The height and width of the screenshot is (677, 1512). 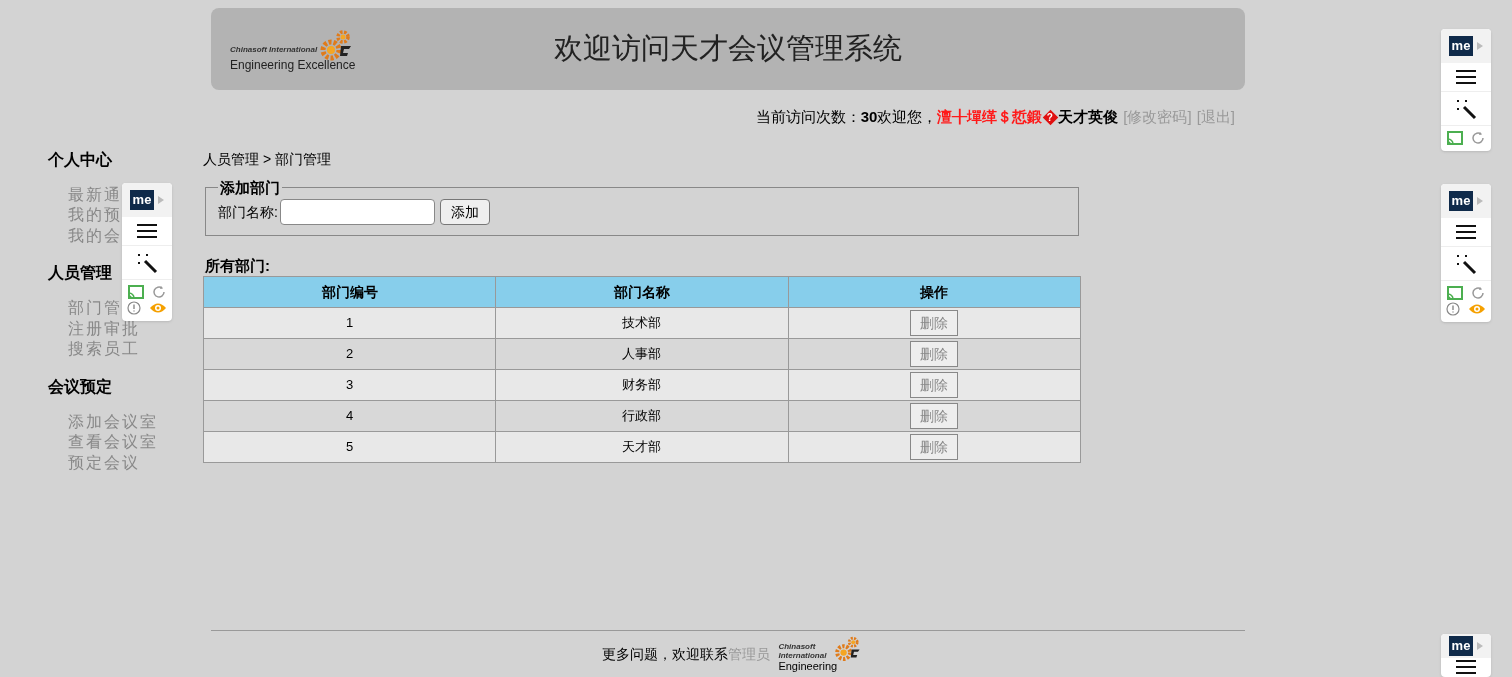 What do you see at coordinates (642, 416) in the screenshot?
I see `table-cell: 行政部` at bounding box center [642, 416].